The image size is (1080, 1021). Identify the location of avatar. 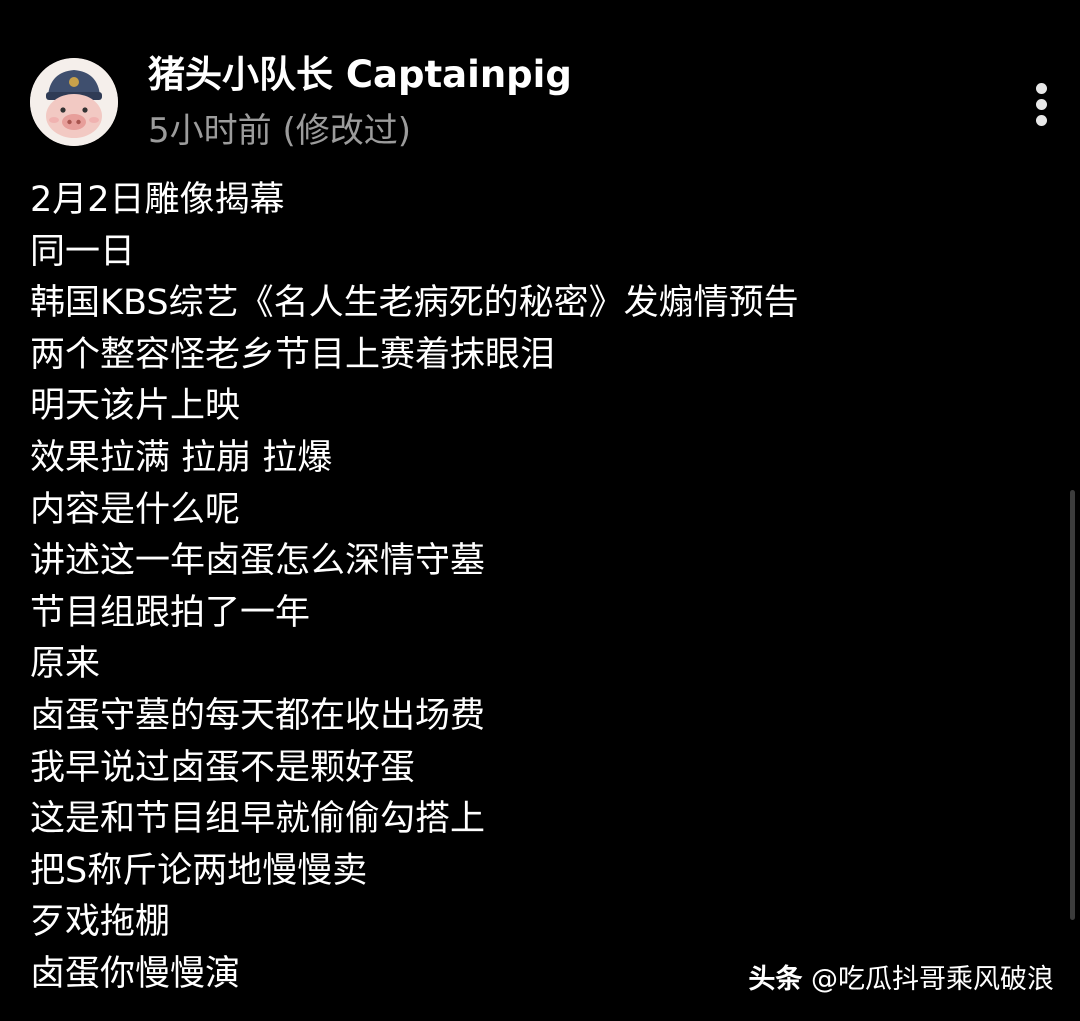
(74, 102).